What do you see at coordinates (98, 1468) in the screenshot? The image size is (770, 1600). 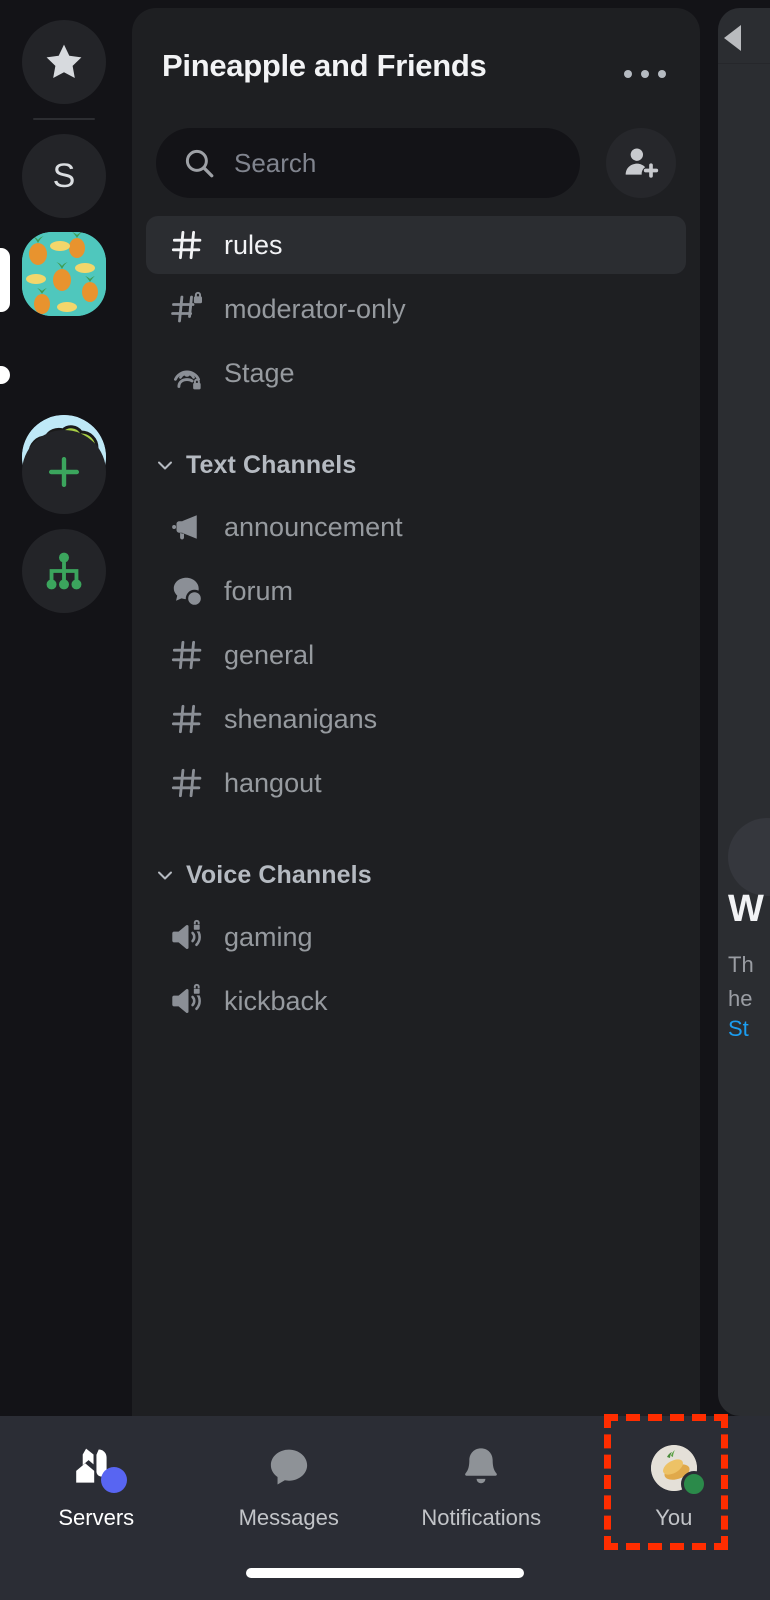 I see `servers-icon` at bounding box center [98, 1468].